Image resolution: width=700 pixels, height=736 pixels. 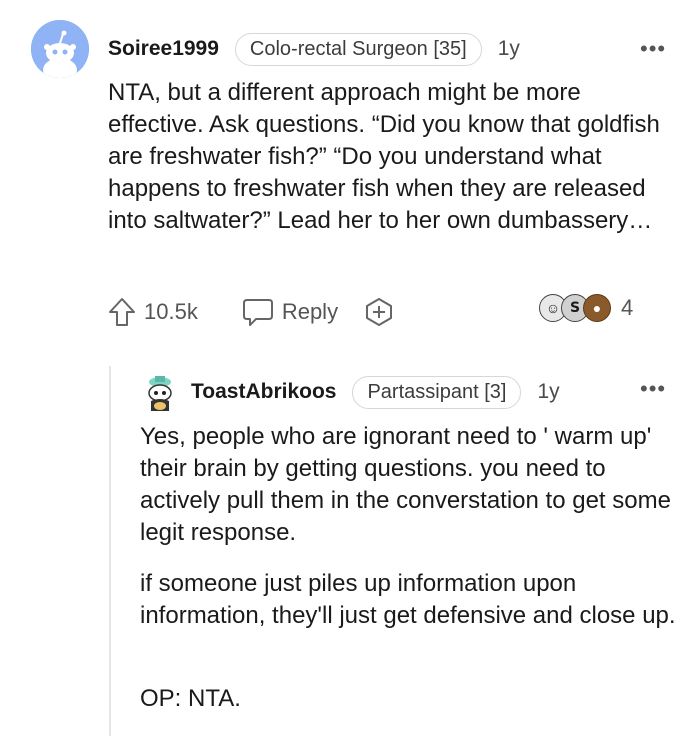 I want to click on upvote-arrow-icon, so click(x=122, y=312).